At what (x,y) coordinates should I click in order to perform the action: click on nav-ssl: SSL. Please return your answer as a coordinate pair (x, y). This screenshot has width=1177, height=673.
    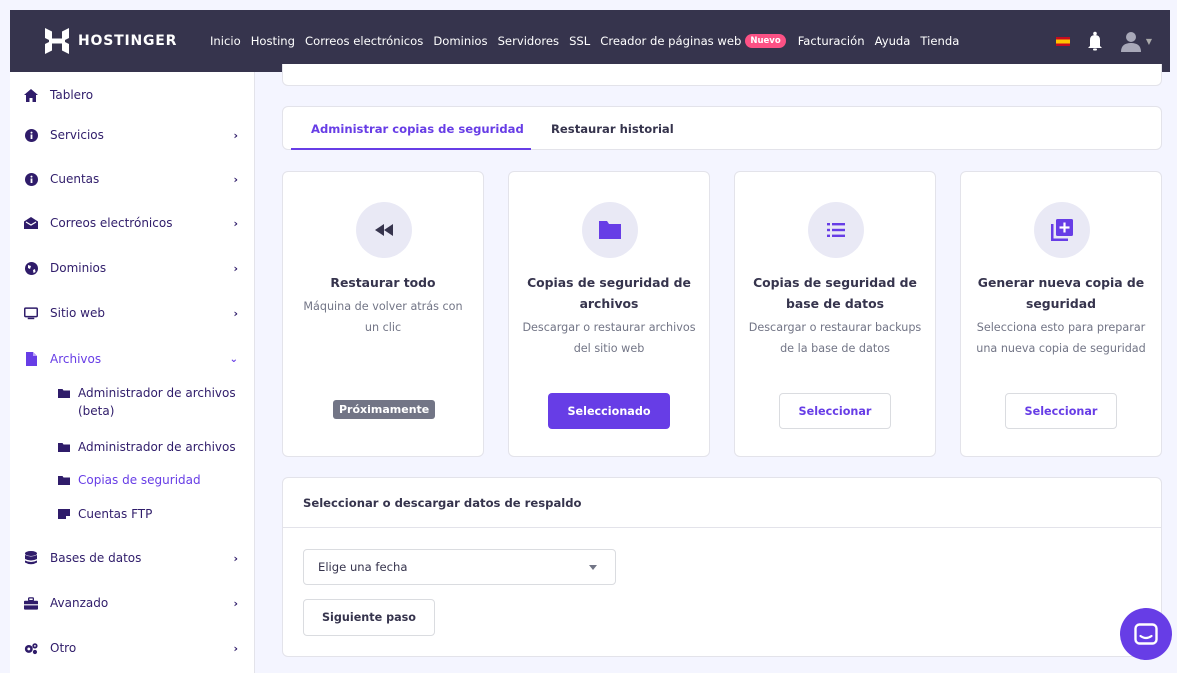
    Looking at the image, I should click on (579, 41).